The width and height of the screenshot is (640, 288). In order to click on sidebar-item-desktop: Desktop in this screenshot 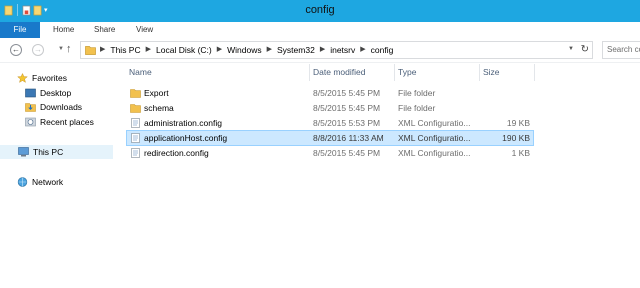, I will do `click(67, 93)`.